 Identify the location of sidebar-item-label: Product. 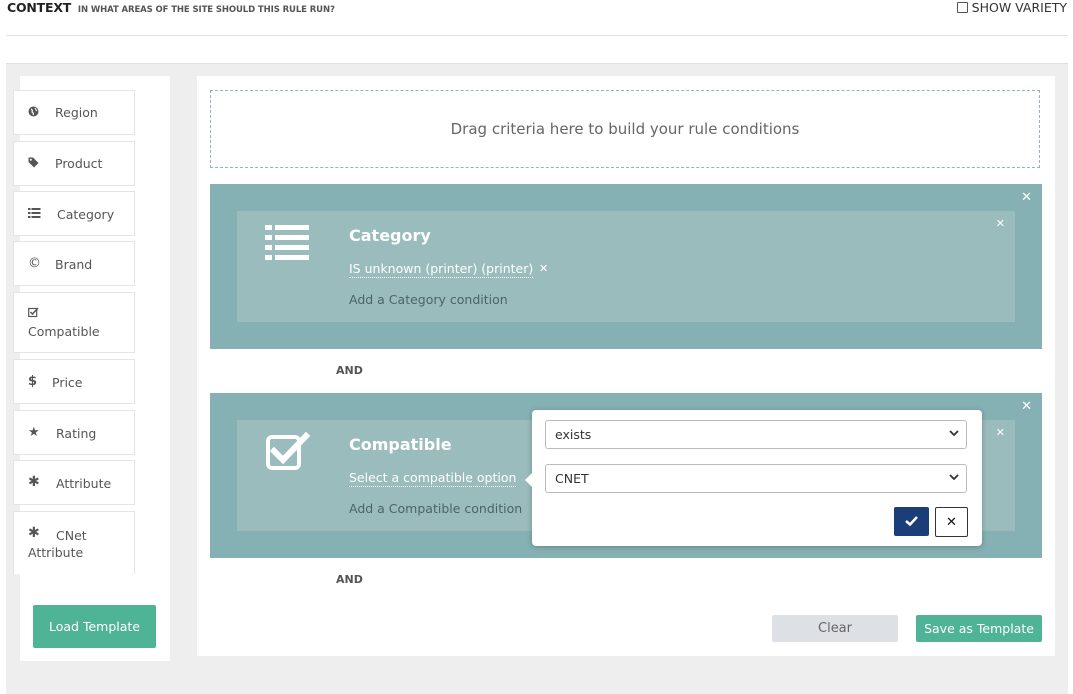
(79, 163).